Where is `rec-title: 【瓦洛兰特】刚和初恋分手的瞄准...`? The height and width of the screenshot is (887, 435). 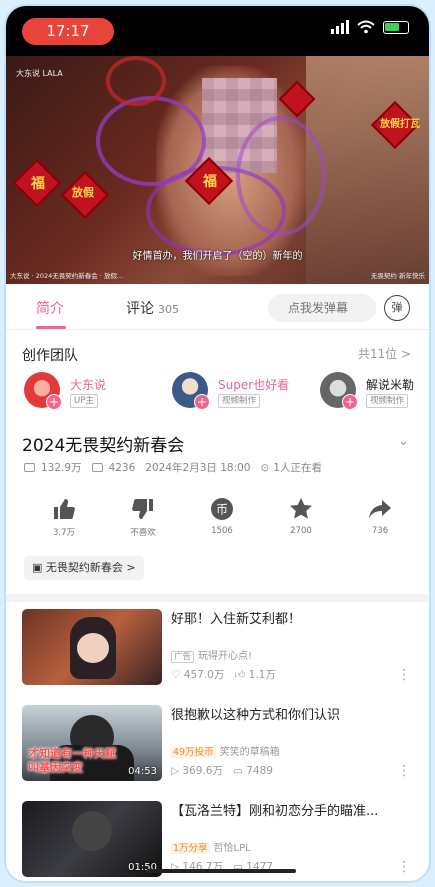 rec-title: 【瓦洛兰特】刚和初恋分手的瞄准... is located at coordinates (275, 811).